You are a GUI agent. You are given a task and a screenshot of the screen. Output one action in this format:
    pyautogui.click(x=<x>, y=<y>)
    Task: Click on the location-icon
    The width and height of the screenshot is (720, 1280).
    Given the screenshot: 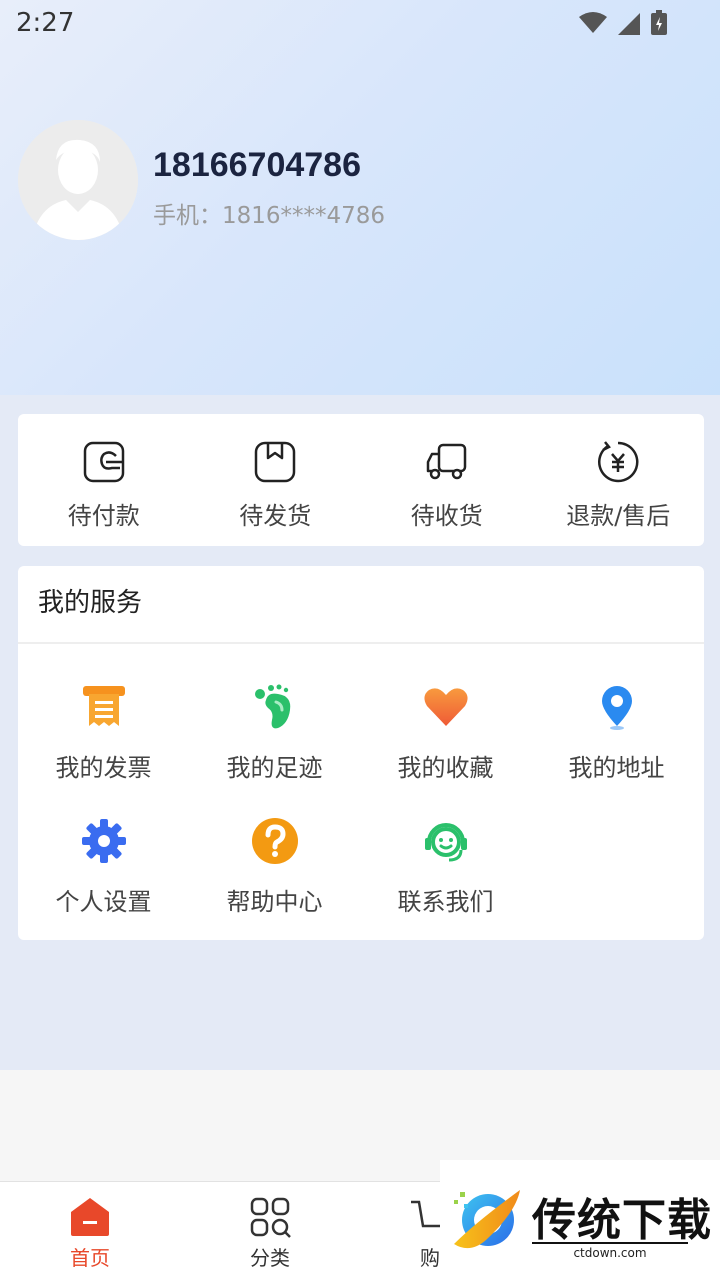 What is the action you would take?
    pyautogui.click(x=616, y=708)
    